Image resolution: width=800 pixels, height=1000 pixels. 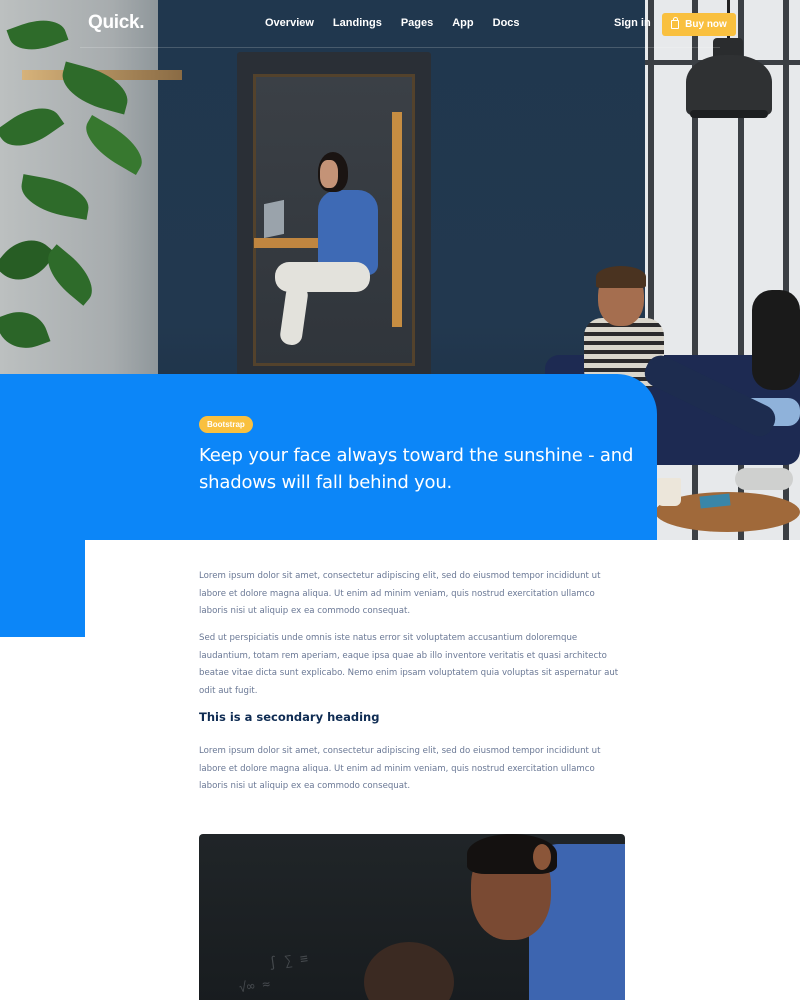 What do you see at coordinates (506, 23) in the screenshot?
I see `nav-link-docs: Docs` at bounding box center [506, 23].